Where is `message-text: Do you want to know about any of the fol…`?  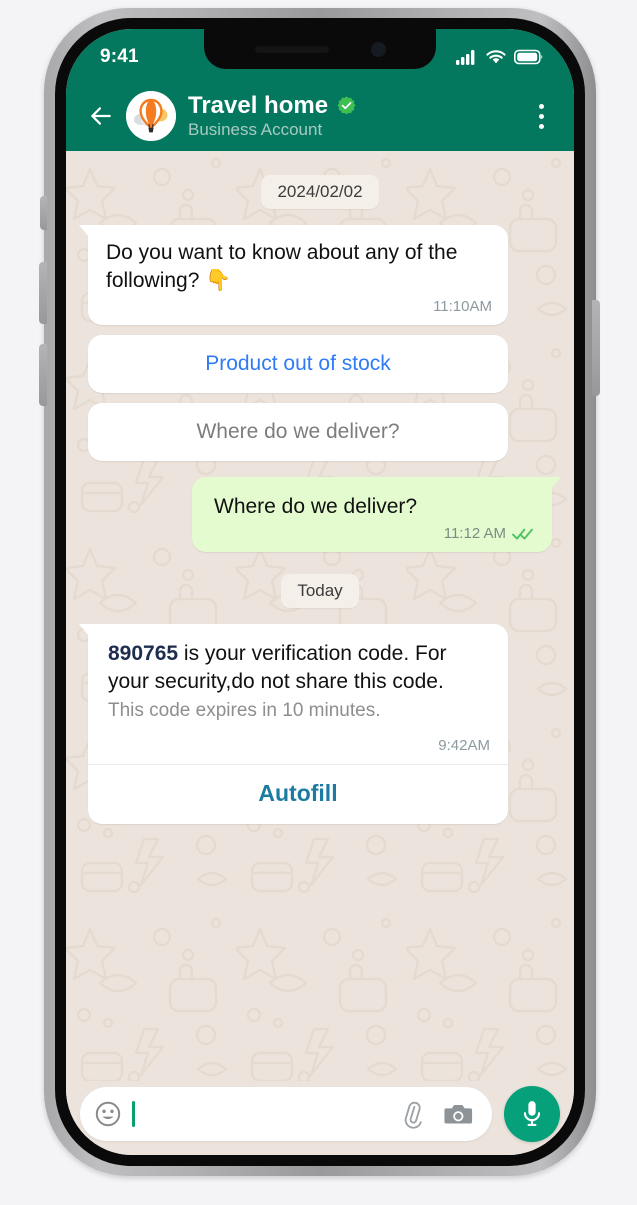
message-text: Do you want to know about any of the fol… is located at coordinates (282, 266).